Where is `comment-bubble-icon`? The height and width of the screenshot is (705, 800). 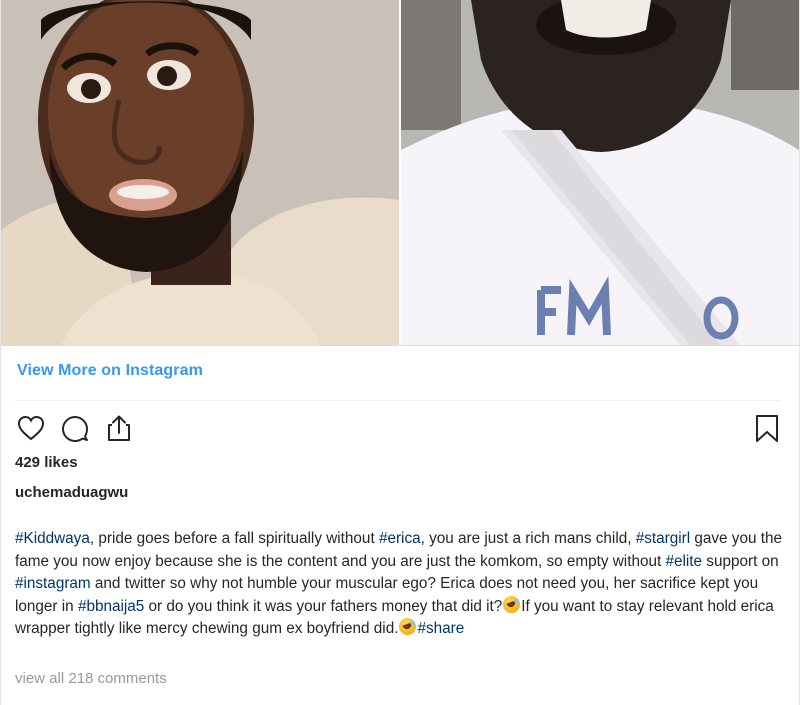
comment-bubble-icon is located at coordinates (75, 429).